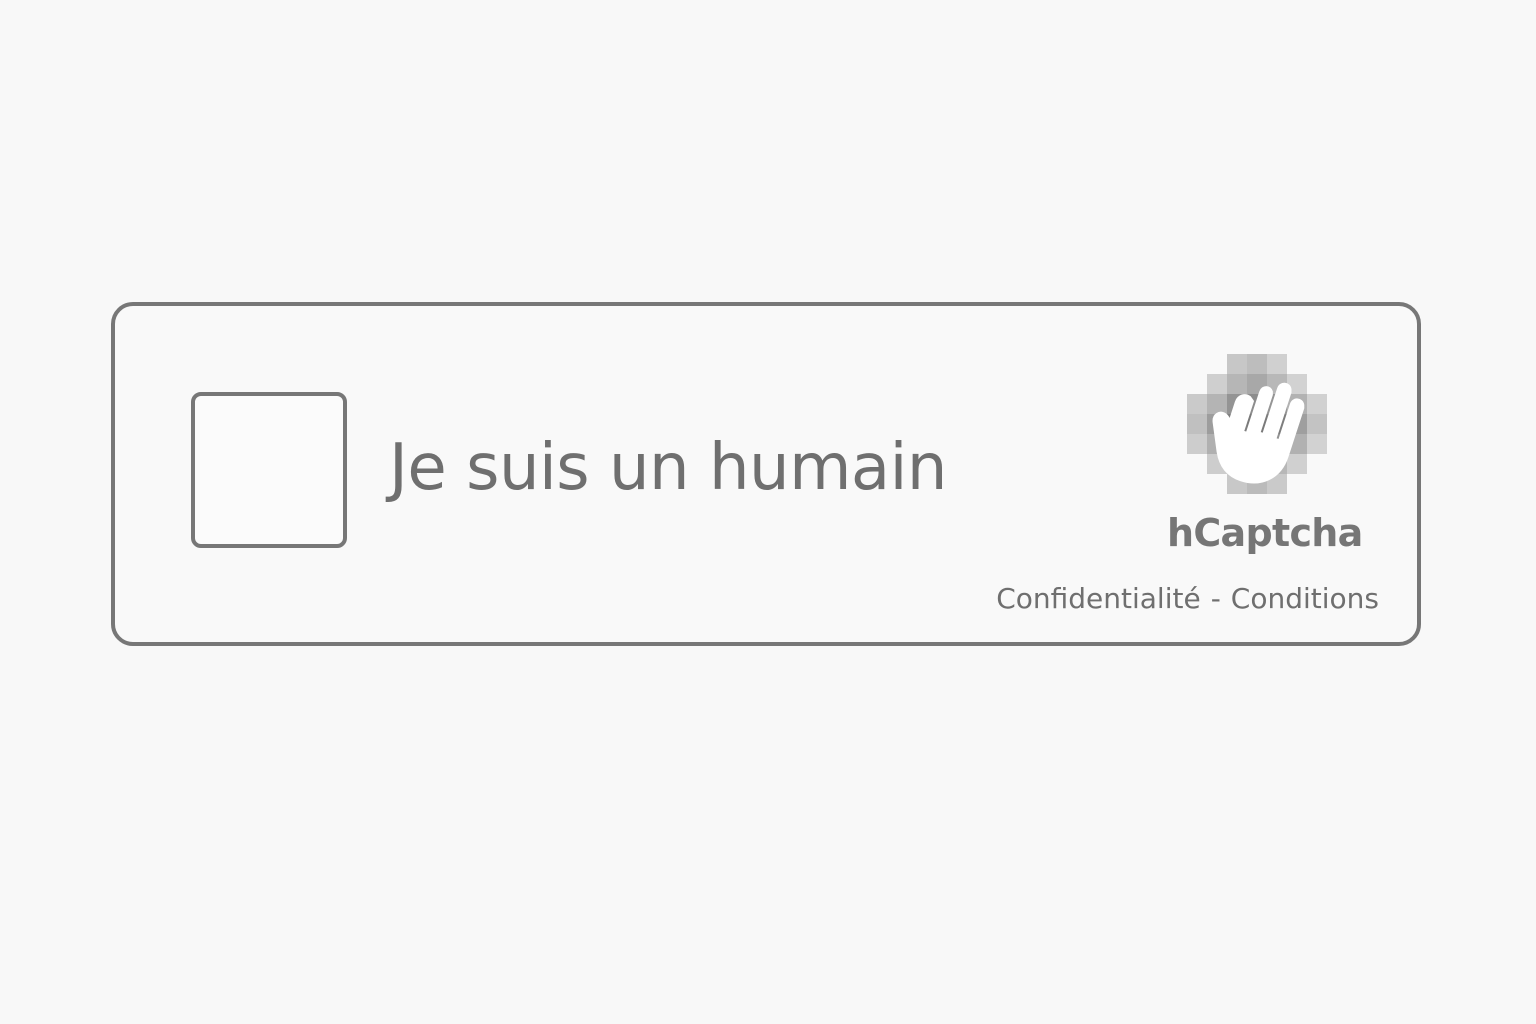 The width and height of the screenshot is (1536, 1024). What do you see at coordinates (1098, 598) in the screenshot?
I see `privacy-link: Confidentialité` at bounding box center [1098, 598].